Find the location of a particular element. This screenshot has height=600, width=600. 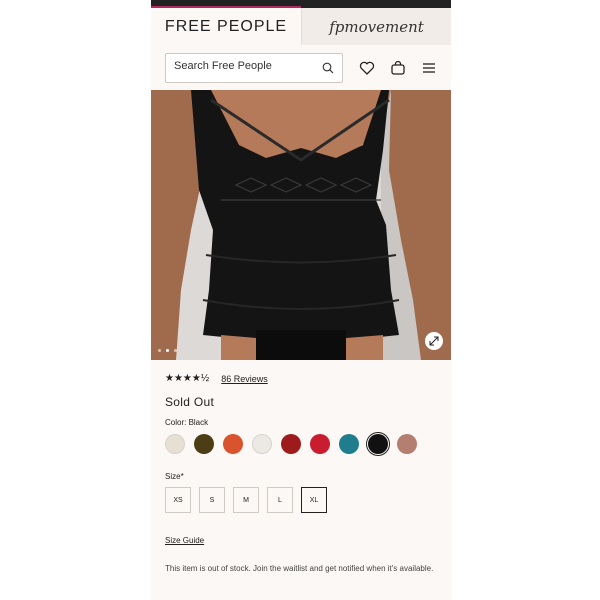

search-row is located at coordinates (301, 67).